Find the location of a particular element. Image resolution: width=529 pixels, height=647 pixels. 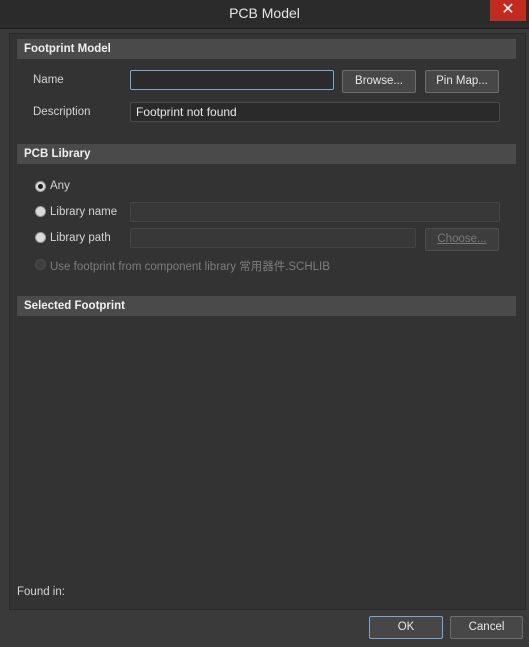

close-button: ✕ is located at coordinates (508, 10).